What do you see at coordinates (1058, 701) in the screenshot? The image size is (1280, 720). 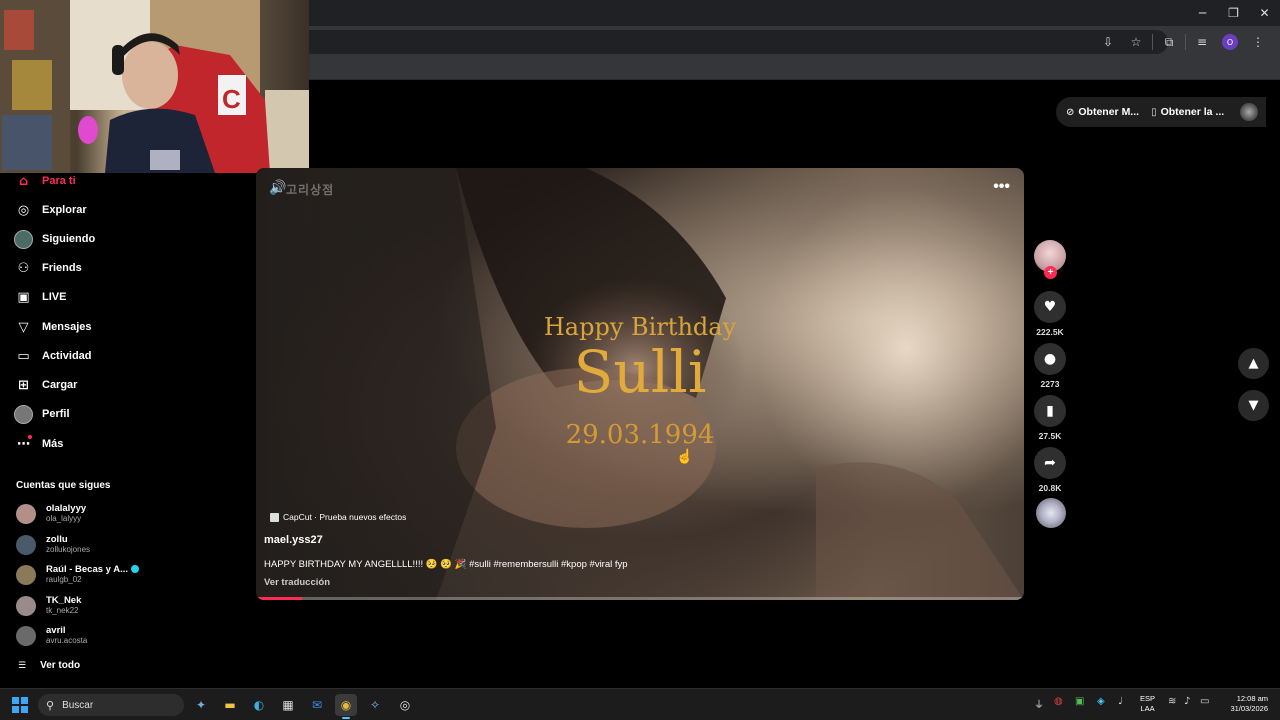 I see `tray-app-icon: ◍` at bounding box center [1058, 701].